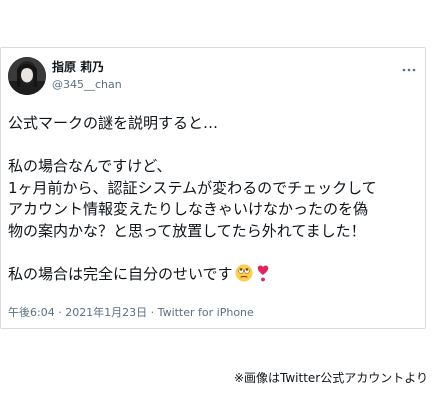 The width and height of the screenshot is (434, 400). Describe the element at coordinates (188, 209) in the screenshot. I see `tweet-line: アカウント情報変えたりしなきゃいけなかったのを偽` at that location.